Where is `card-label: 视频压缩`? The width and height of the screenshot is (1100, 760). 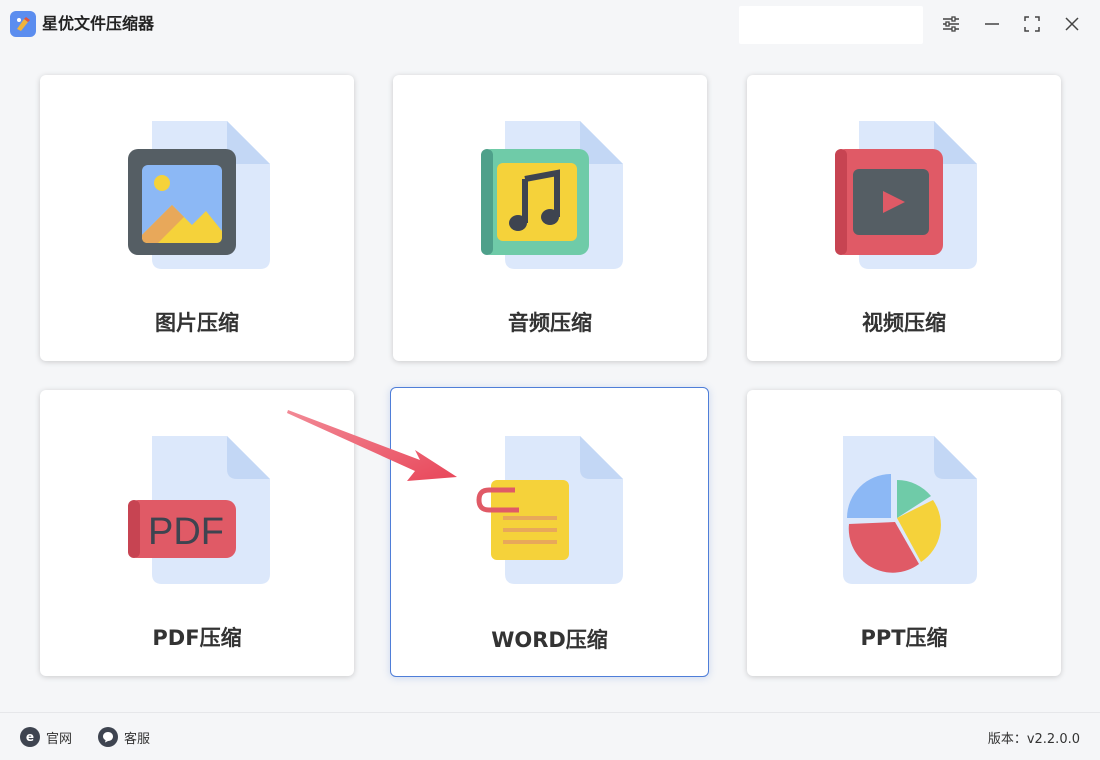
card-label: 视频压缩 is located at coordinates (904, 323).